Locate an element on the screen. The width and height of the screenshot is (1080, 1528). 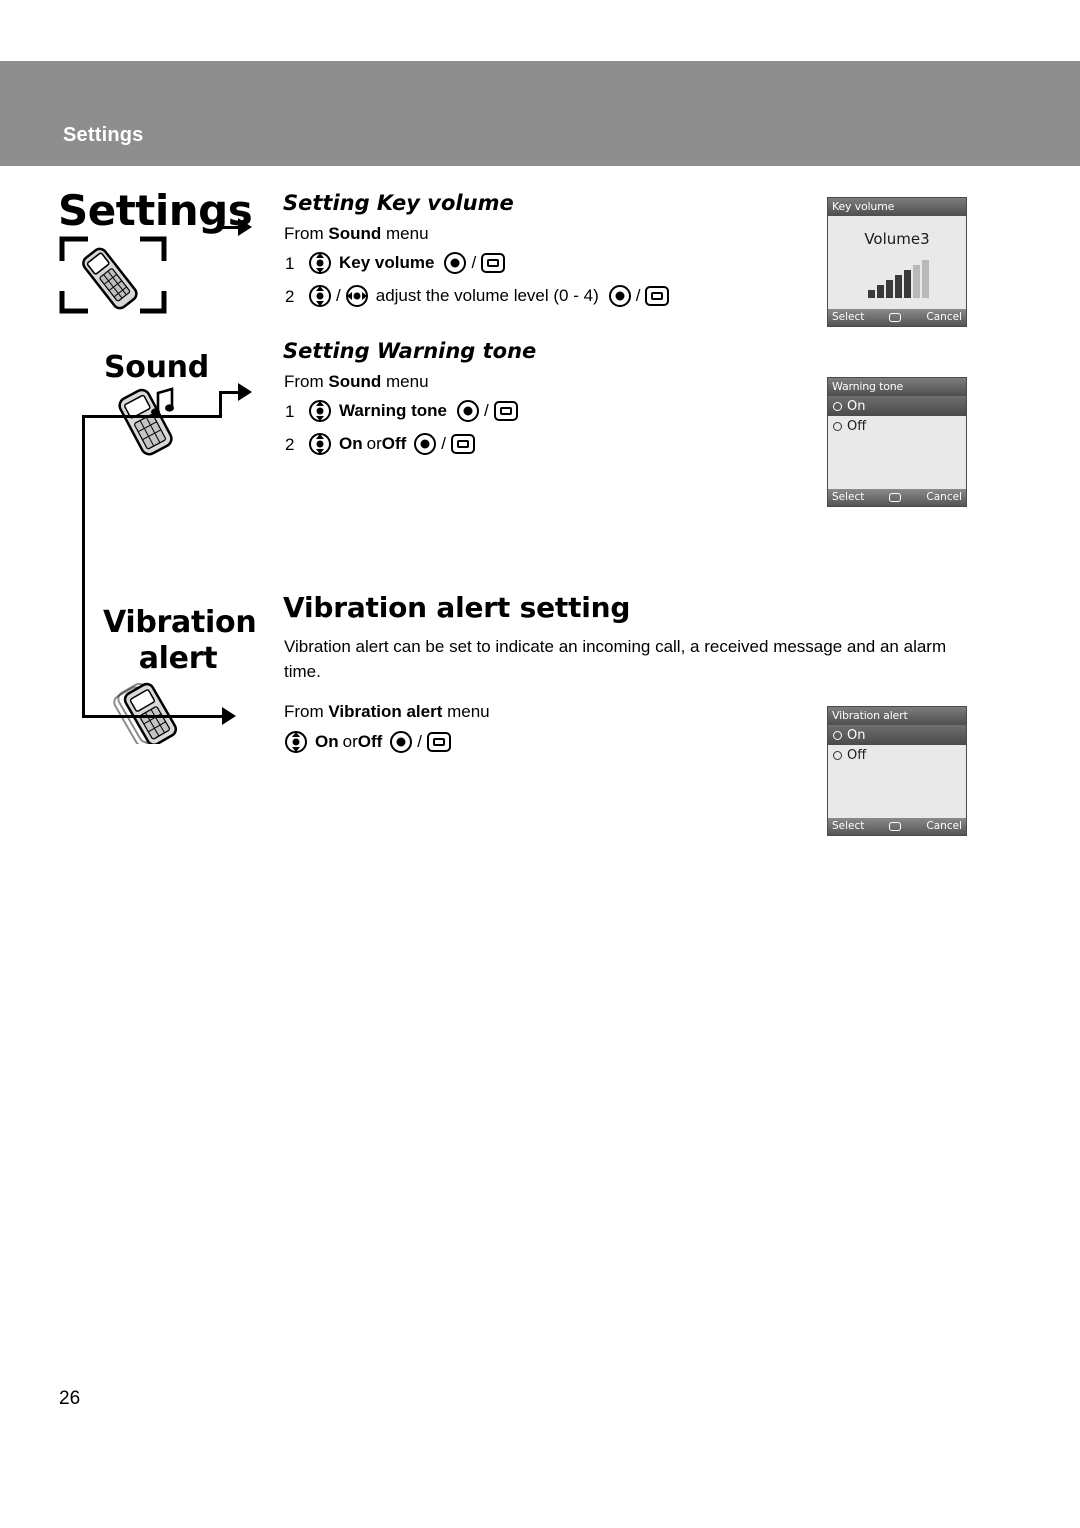
vibration-from-line: From Vibration alert menu is located at coordinates (387, 712).